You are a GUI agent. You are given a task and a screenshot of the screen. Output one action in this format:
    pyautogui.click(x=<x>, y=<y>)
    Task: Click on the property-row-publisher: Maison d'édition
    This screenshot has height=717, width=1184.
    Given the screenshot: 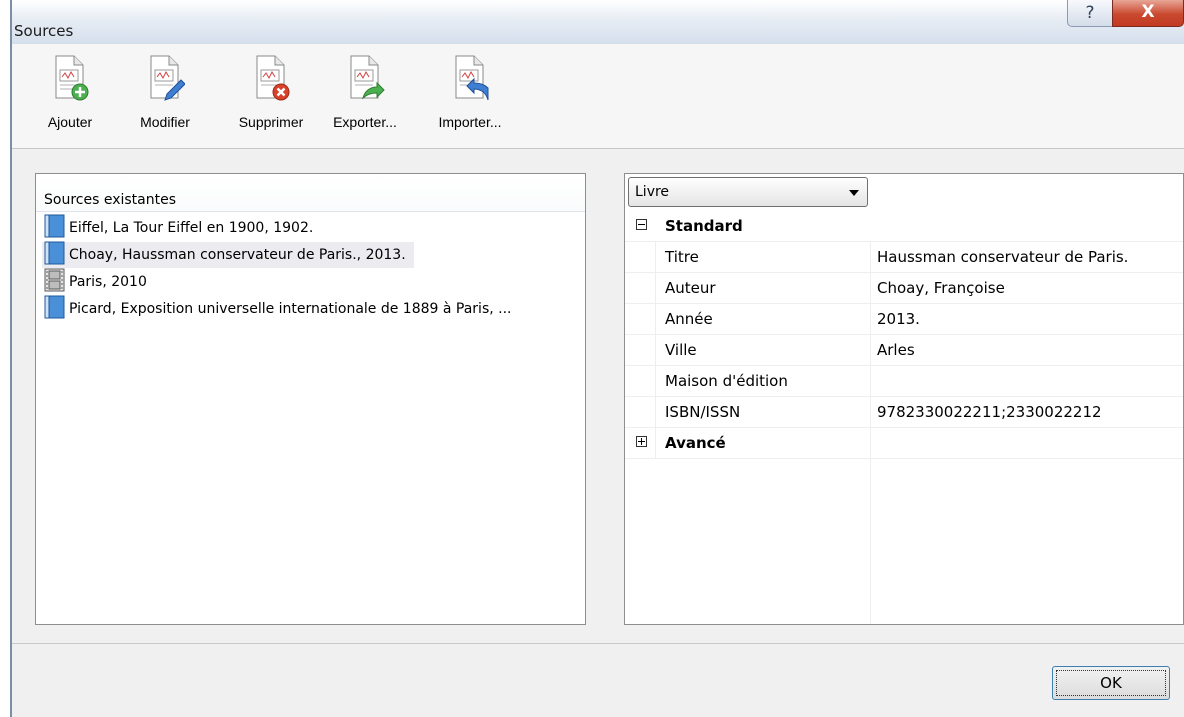 What is the action you would take?
    pyautogui.click(x=904, y=381)
    